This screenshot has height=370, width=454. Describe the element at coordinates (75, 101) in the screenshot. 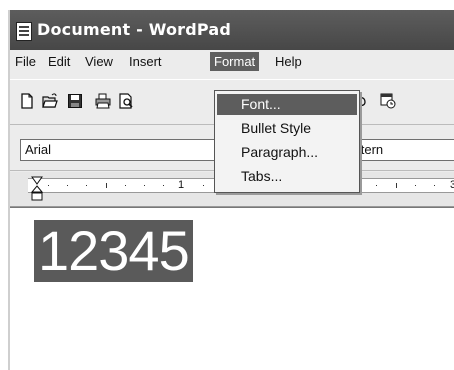

I see `save-disk-icon` at that location.